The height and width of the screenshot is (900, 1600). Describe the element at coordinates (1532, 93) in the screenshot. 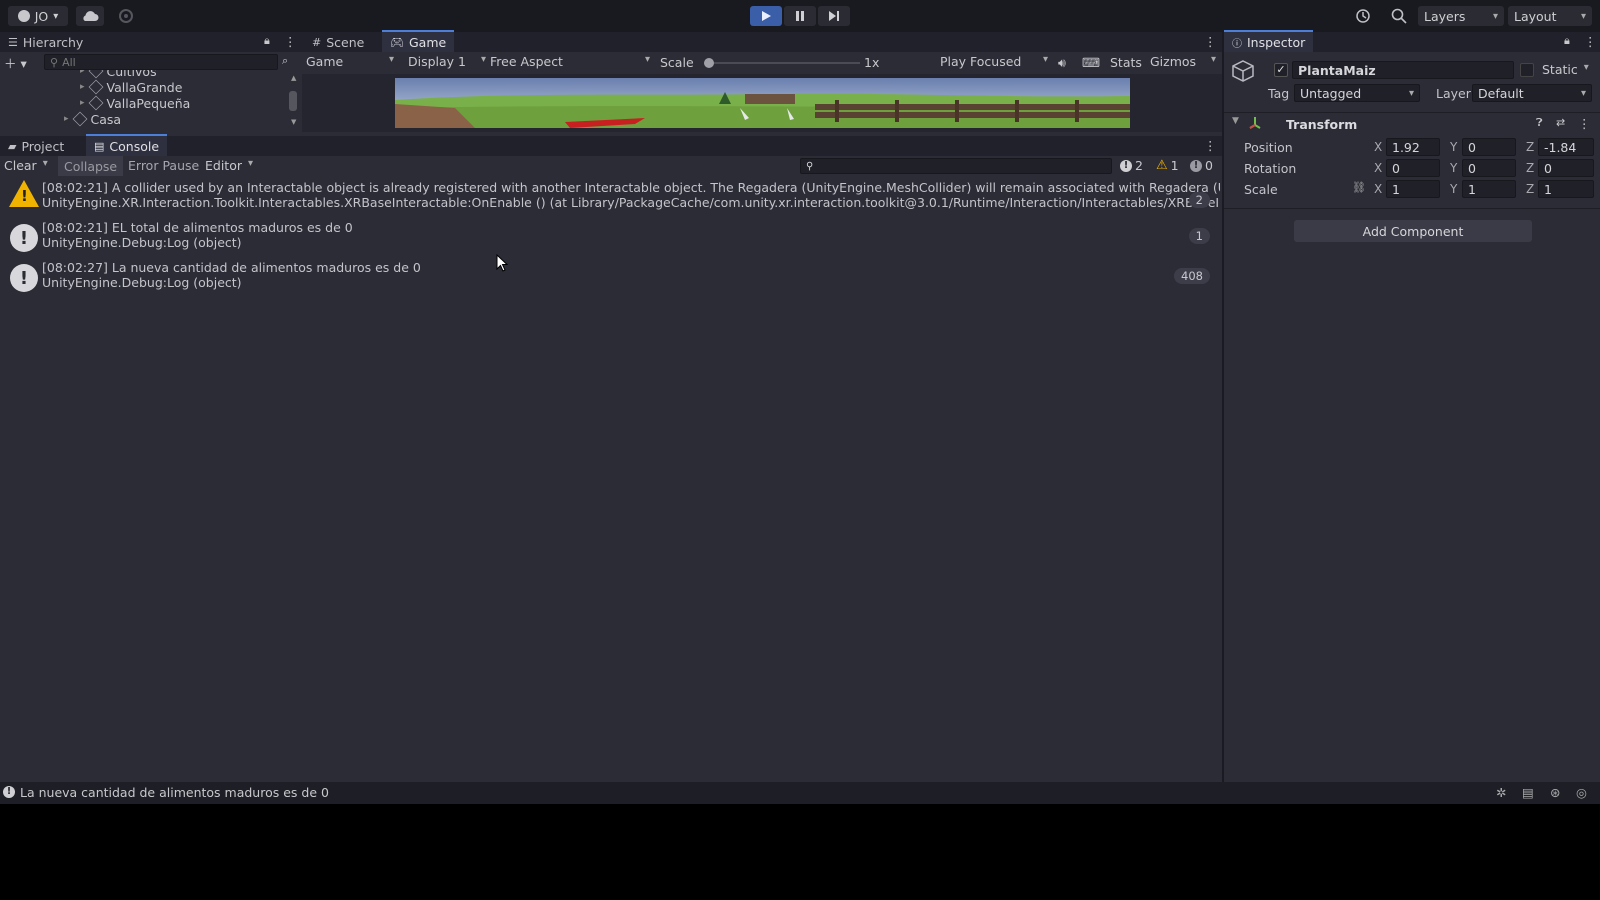

I see `layer-dropdown: Default` at that location.